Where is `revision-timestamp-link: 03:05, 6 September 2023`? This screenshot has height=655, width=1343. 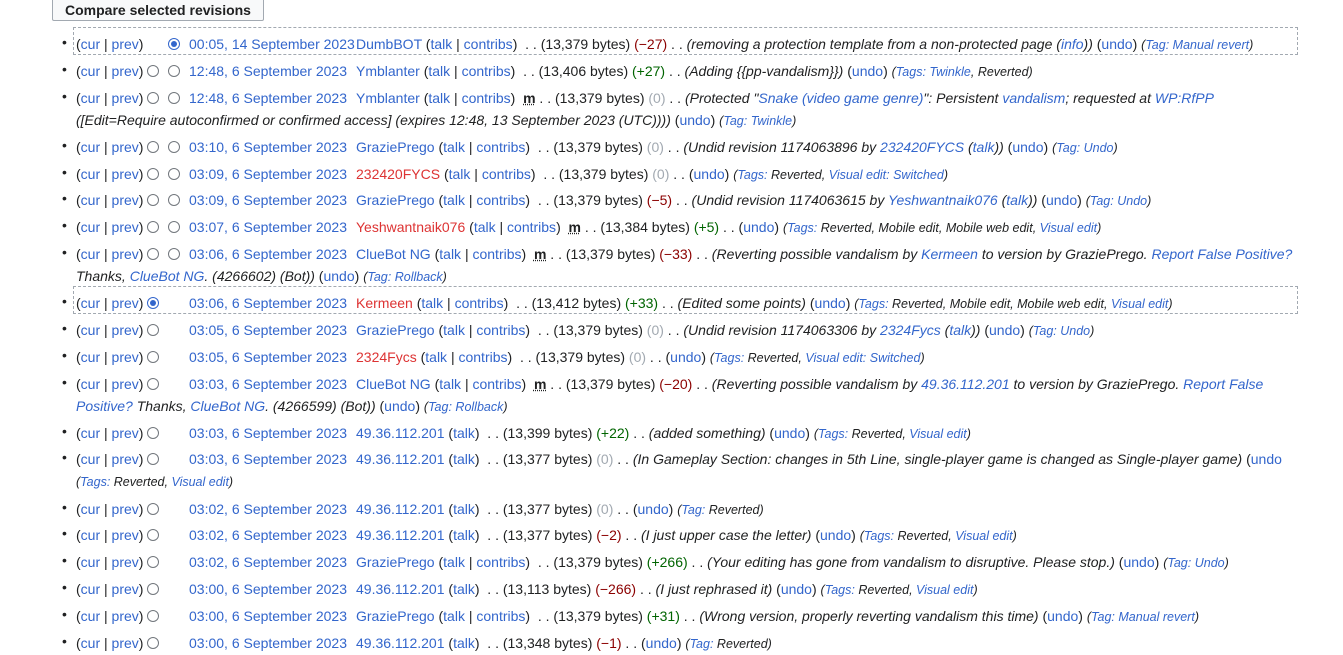
revision-timestamp-link: 03:05, 6 September 2023 is located at coordinates (268, 330).